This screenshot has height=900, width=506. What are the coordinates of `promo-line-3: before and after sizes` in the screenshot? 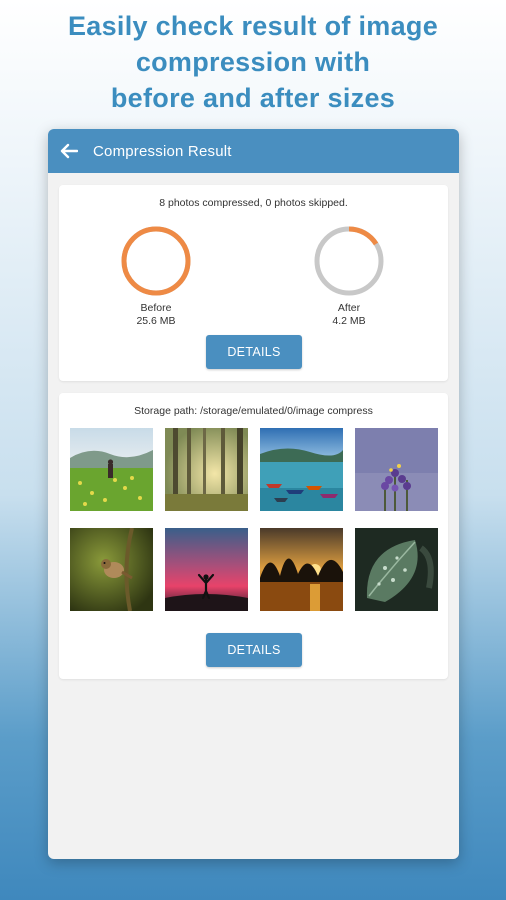 It's located at (253, 98).